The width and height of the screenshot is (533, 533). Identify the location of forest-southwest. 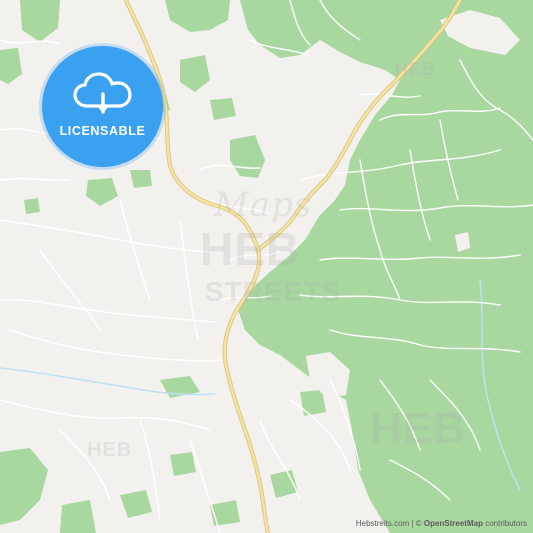
(24, 486).